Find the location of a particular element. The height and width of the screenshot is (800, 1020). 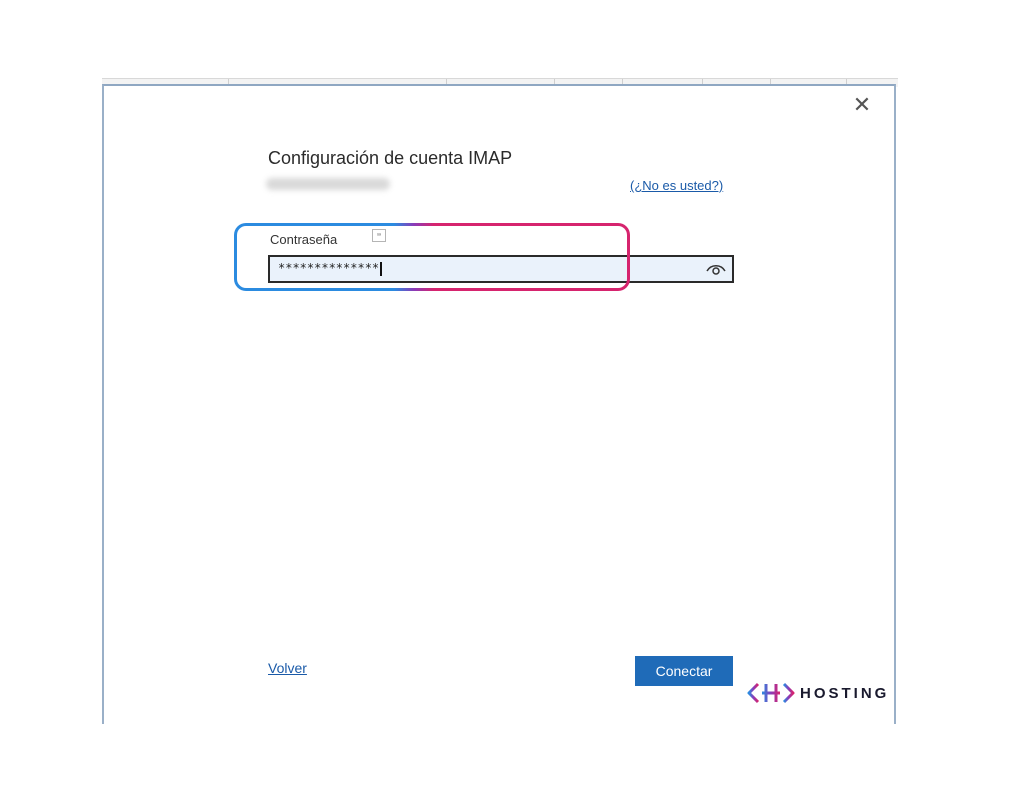

eye-icon is located at coordinates (716, 269).